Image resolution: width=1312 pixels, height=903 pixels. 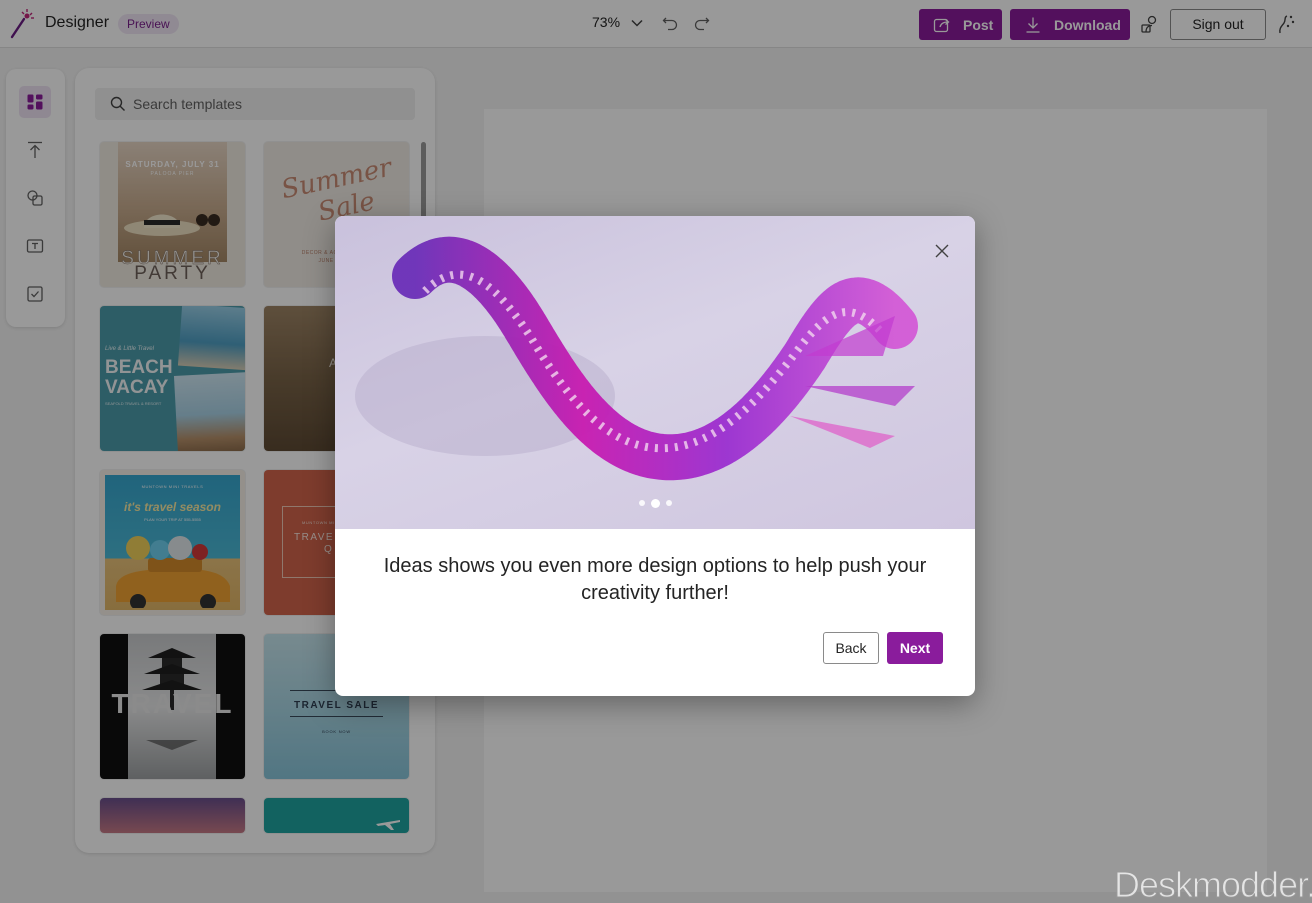 What do you see at coordinates (915, 648) in the screenshot?
I see `next-button: Next` at bounding box center [915, 648].